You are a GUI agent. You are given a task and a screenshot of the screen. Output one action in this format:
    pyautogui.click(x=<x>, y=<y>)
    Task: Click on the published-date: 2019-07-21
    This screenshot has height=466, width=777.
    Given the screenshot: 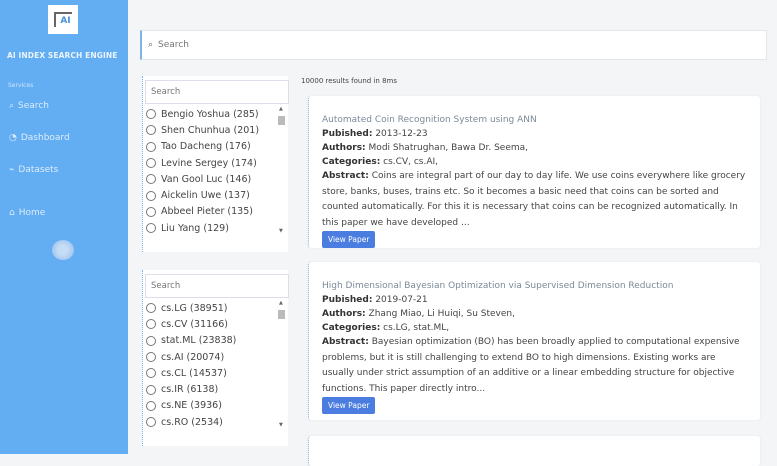 What is the action you would take?
    pyautogui.click(x=401, y=300)
    